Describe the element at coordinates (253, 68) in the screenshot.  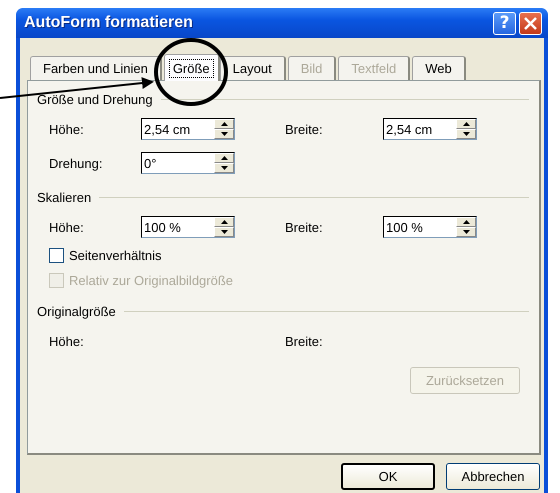
I see `tab: Layout` at that location.